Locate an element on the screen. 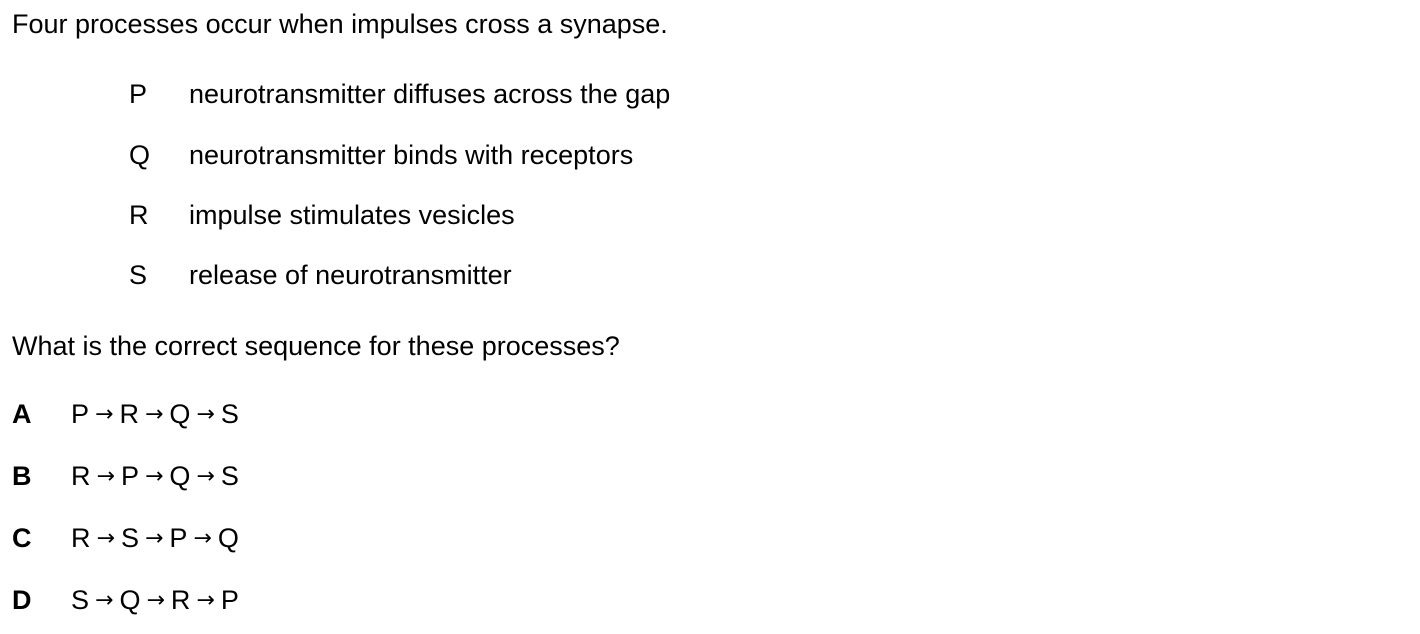 The height and width of the screenshot is (634, 1420). process-letter: R is located at coordinates (139, 215).